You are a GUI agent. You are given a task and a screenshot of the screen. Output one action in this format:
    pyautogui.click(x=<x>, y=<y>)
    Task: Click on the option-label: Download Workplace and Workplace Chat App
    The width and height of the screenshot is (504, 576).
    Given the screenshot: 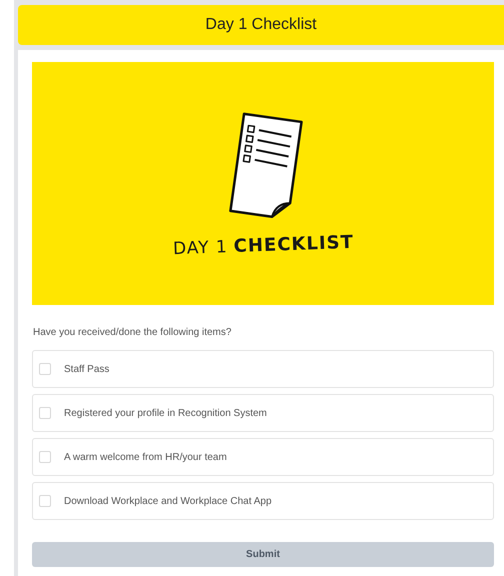 What is the action you would take?
    pyautogui.click(x=168, y=501)
    